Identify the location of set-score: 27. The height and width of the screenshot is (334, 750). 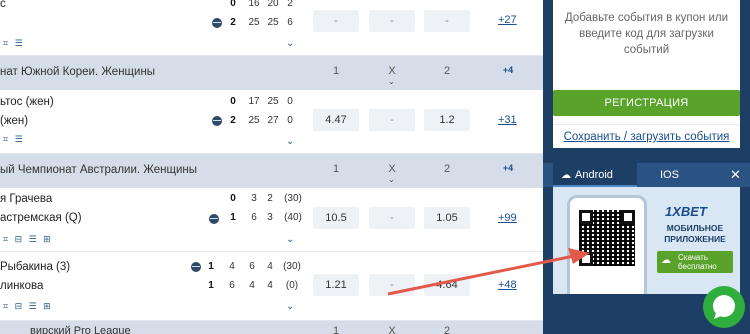
(273, 120).